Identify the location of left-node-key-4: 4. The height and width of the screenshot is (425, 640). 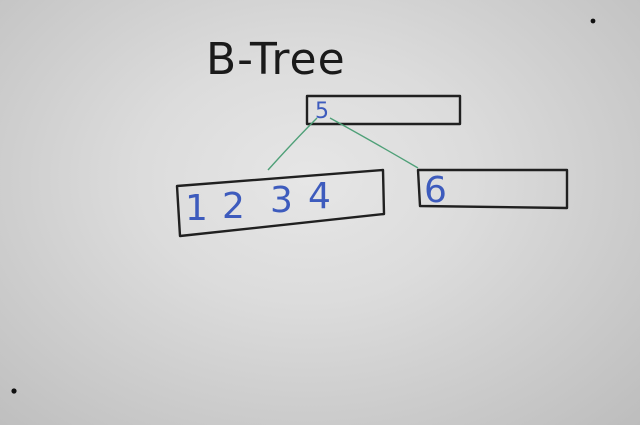
(319, 196).